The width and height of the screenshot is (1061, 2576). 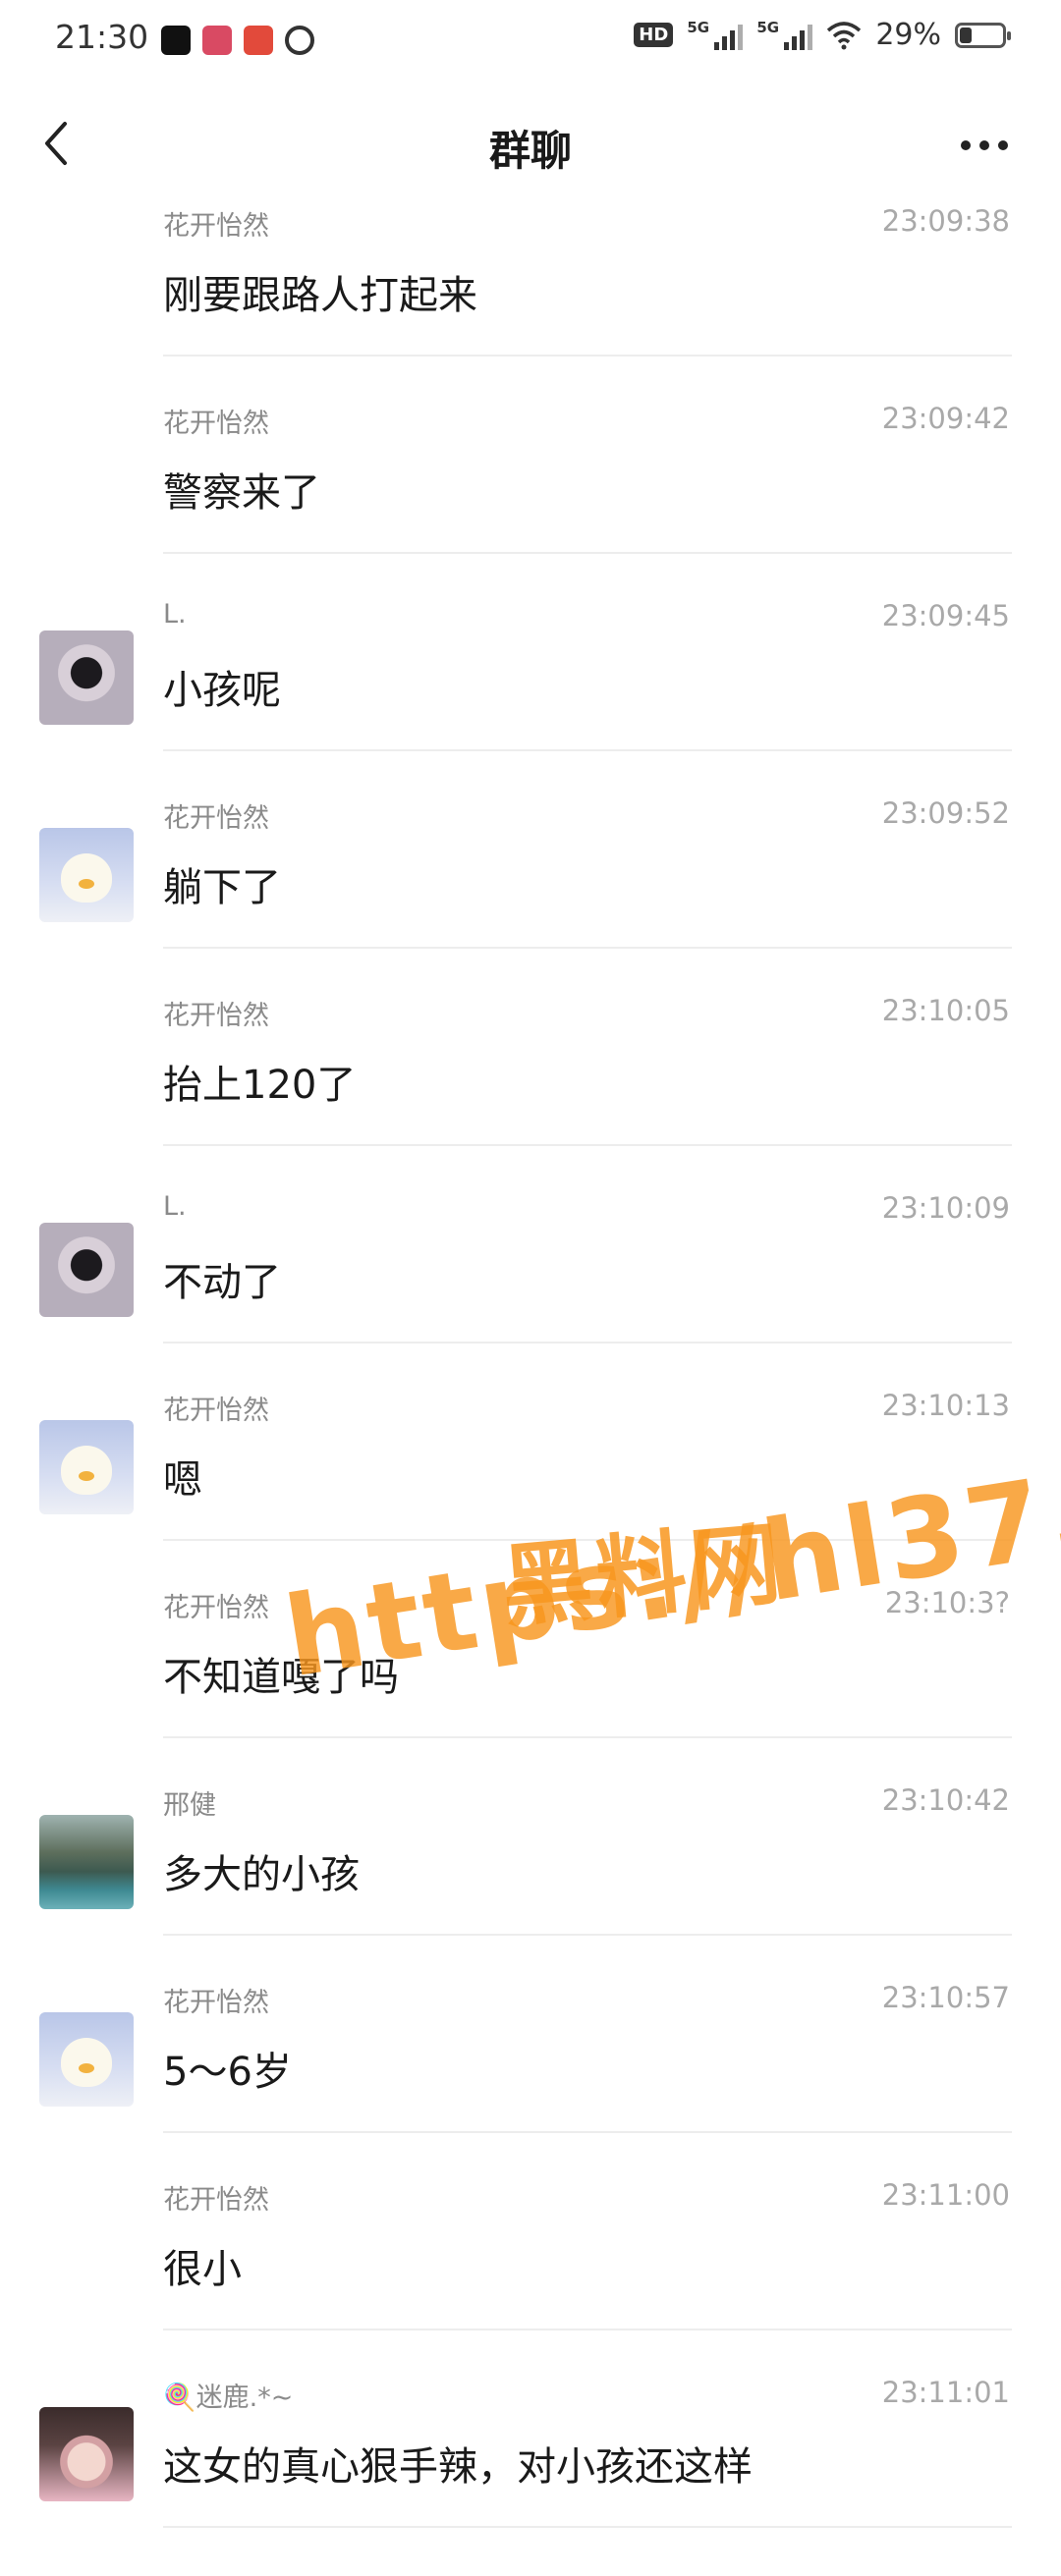 What do you see at coordinates (822, 35) in the screenshot?
I see `status-right: HD 5G 5G 29%` at bounding box center [822, 35].